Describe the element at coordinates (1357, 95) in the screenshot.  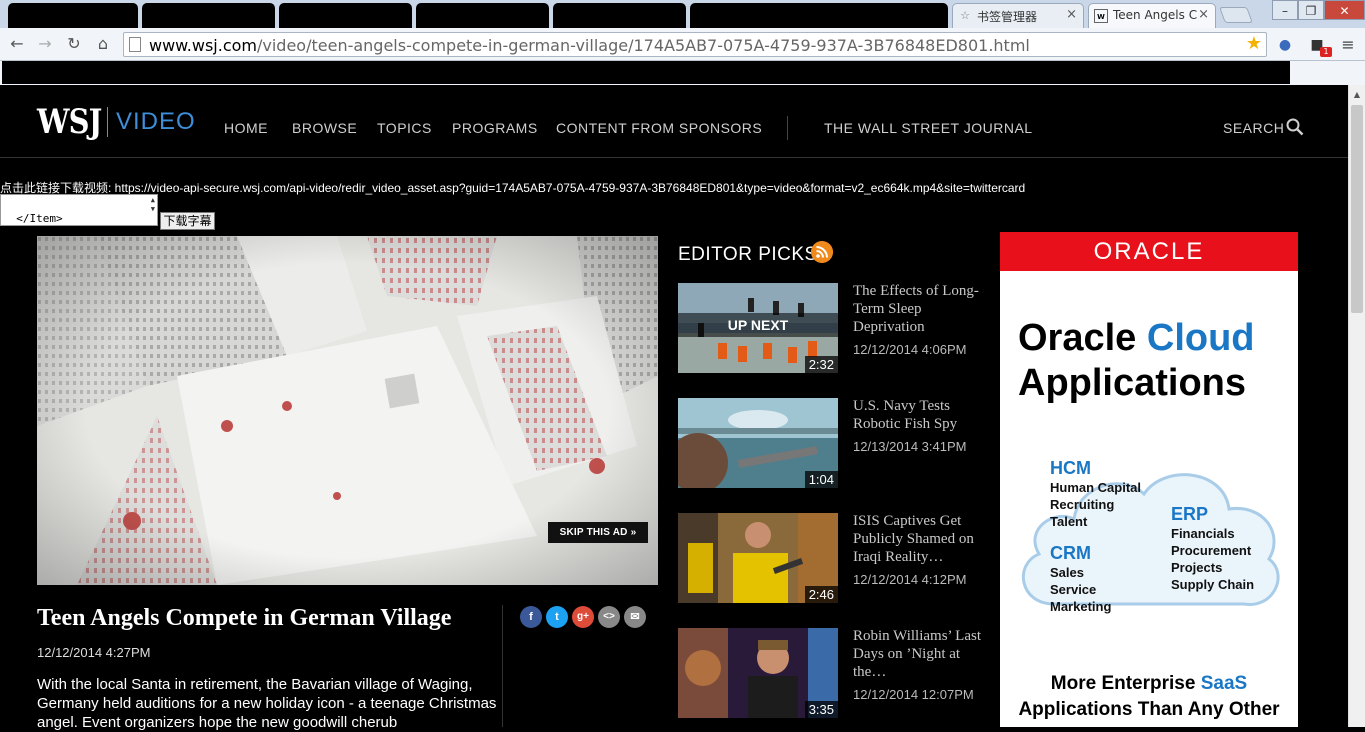
I see `scroll-up-icon: ▲` at that location.